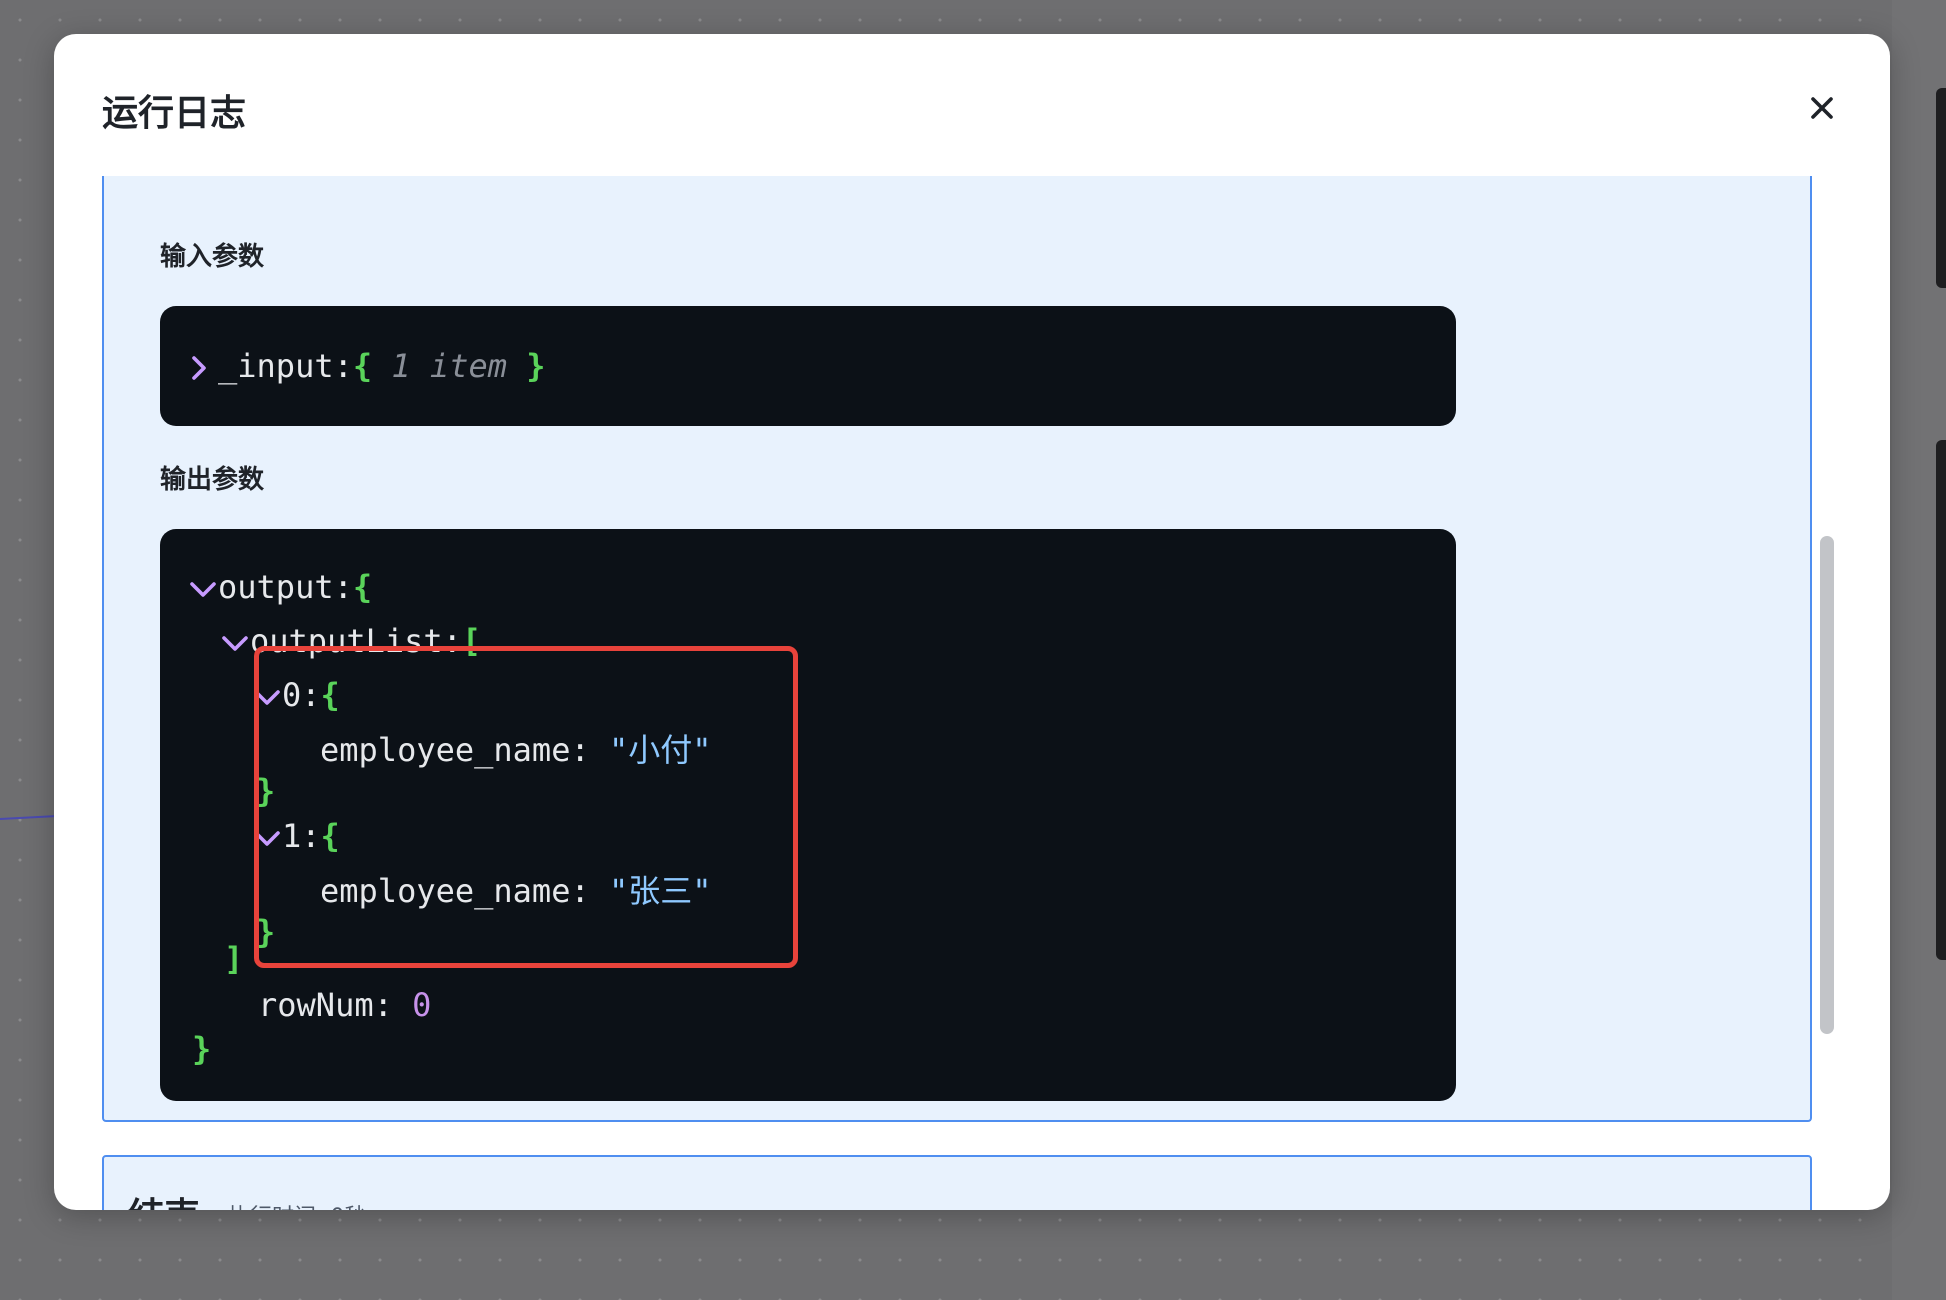 This screenshot has width=1946, height=1300. I want to click on input-json-row: _input:{ 1 item }, so click(367, 366).